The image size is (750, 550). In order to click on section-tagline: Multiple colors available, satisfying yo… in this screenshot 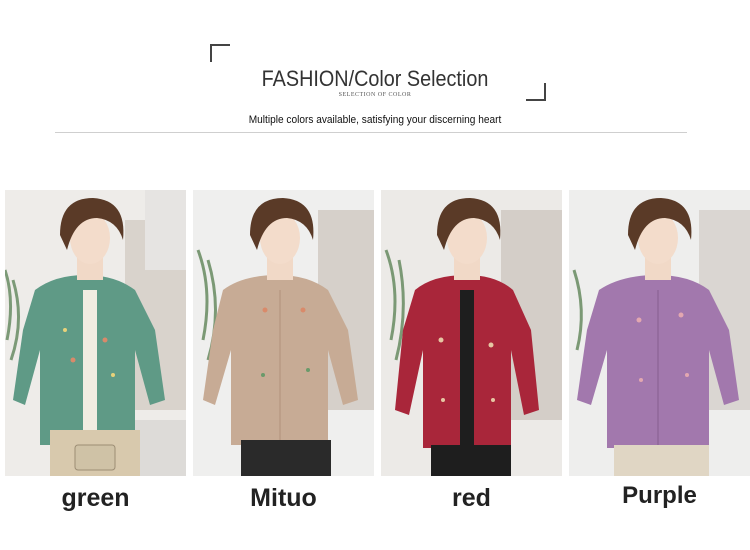, I will do `click(375, 120)`.